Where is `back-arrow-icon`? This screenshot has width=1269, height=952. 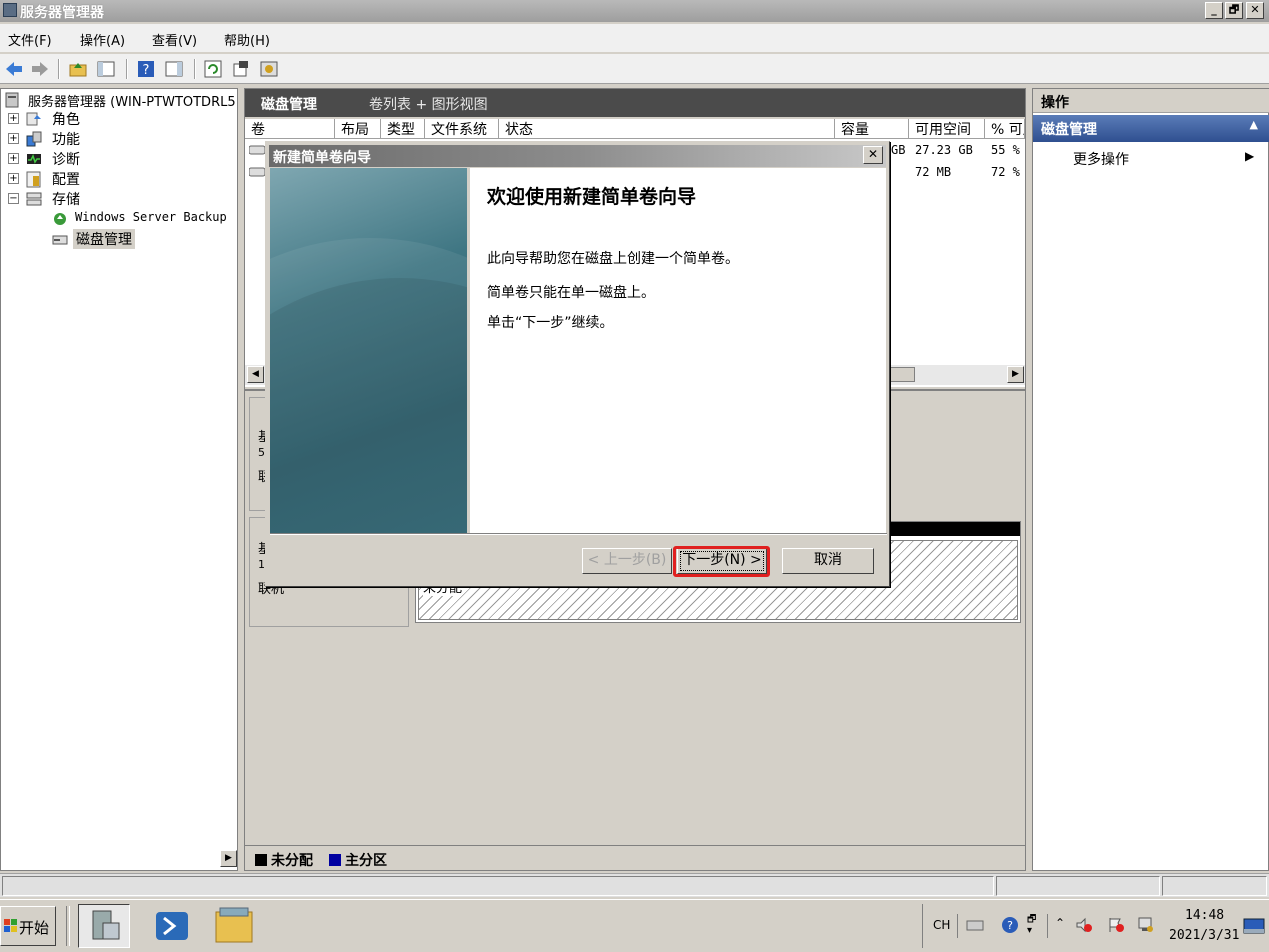 back-arrow-icon is located at coordinates (14, 69).